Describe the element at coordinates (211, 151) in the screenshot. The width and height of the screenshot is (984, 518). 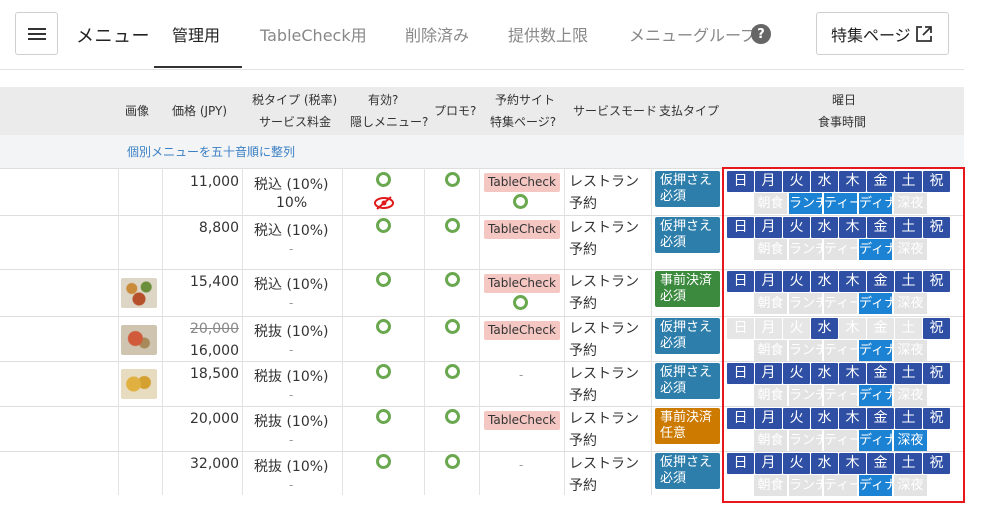
I see `sort-alphabetical-link: 個別メニューを五十音順に整列` at that location.